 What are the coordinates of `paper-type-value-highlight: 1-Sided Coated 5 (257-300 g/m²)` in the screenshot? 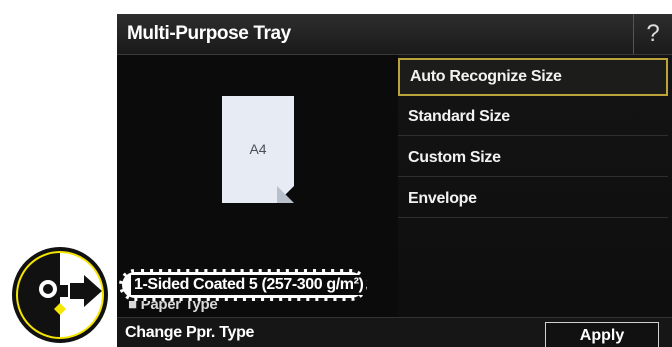 It's located at (243, 285).